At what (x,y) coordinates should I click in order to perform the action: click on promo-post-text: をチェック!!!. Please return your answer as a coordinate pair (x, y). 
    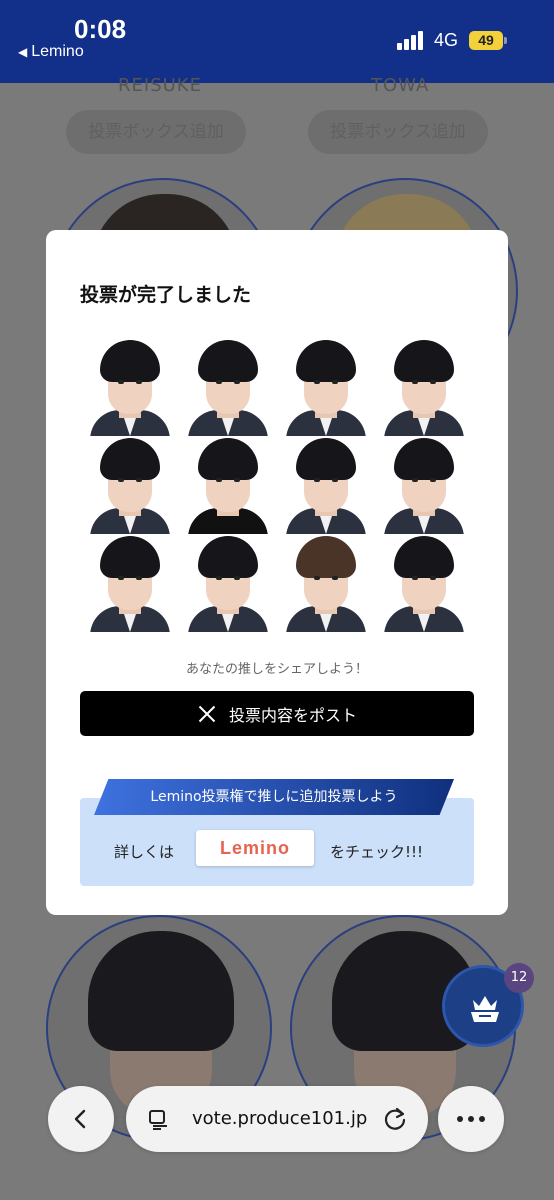
    Looking at the image, I should click on (377, 852).